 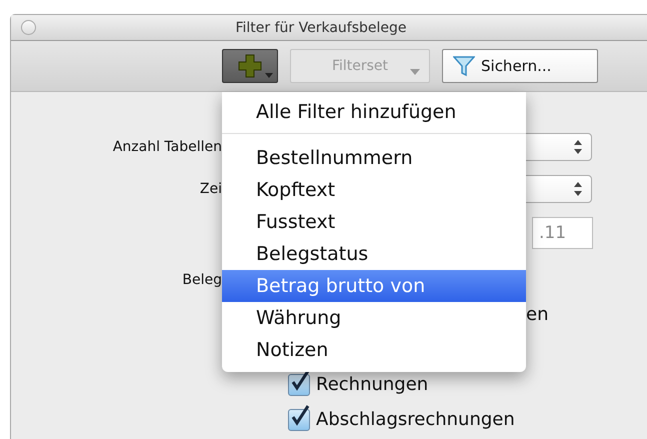 I want to click on menu-item: Belegstatus, so click(x=374, y=254).